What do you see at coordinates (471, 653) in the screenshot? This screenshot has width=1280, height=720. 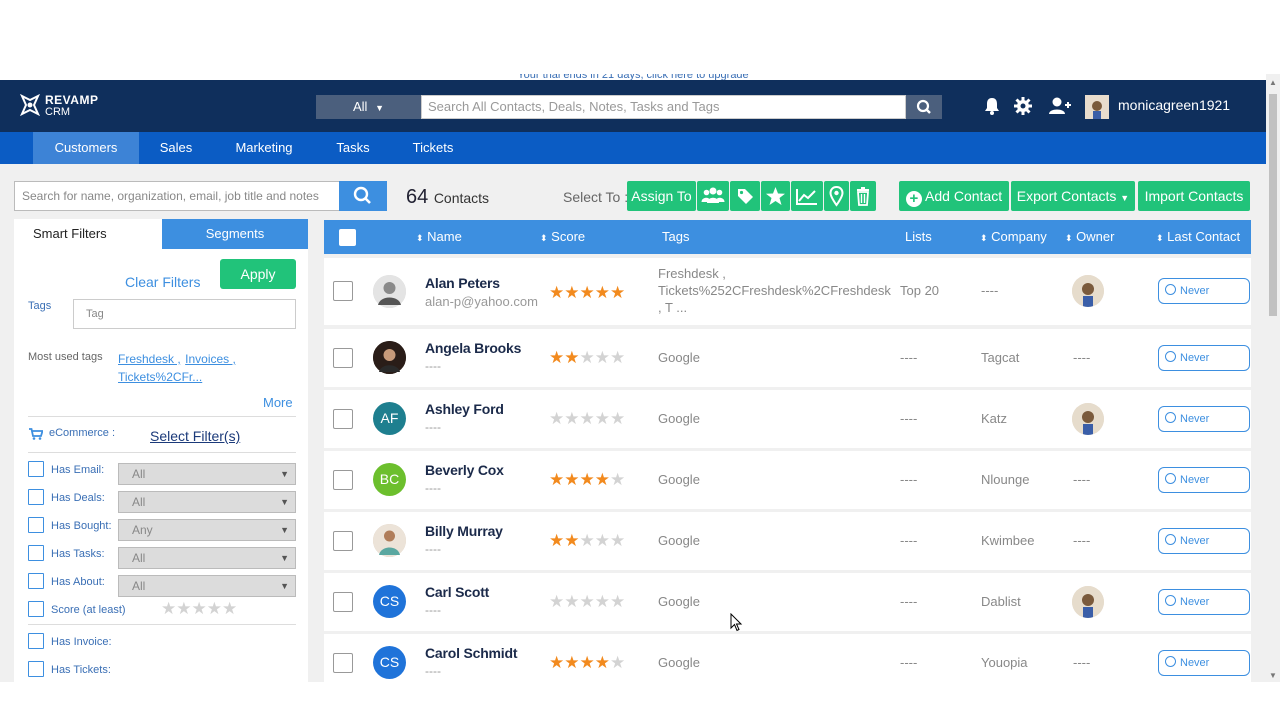 I see `contact-name: Carol Schmidt` at bounding box center [471, 653].